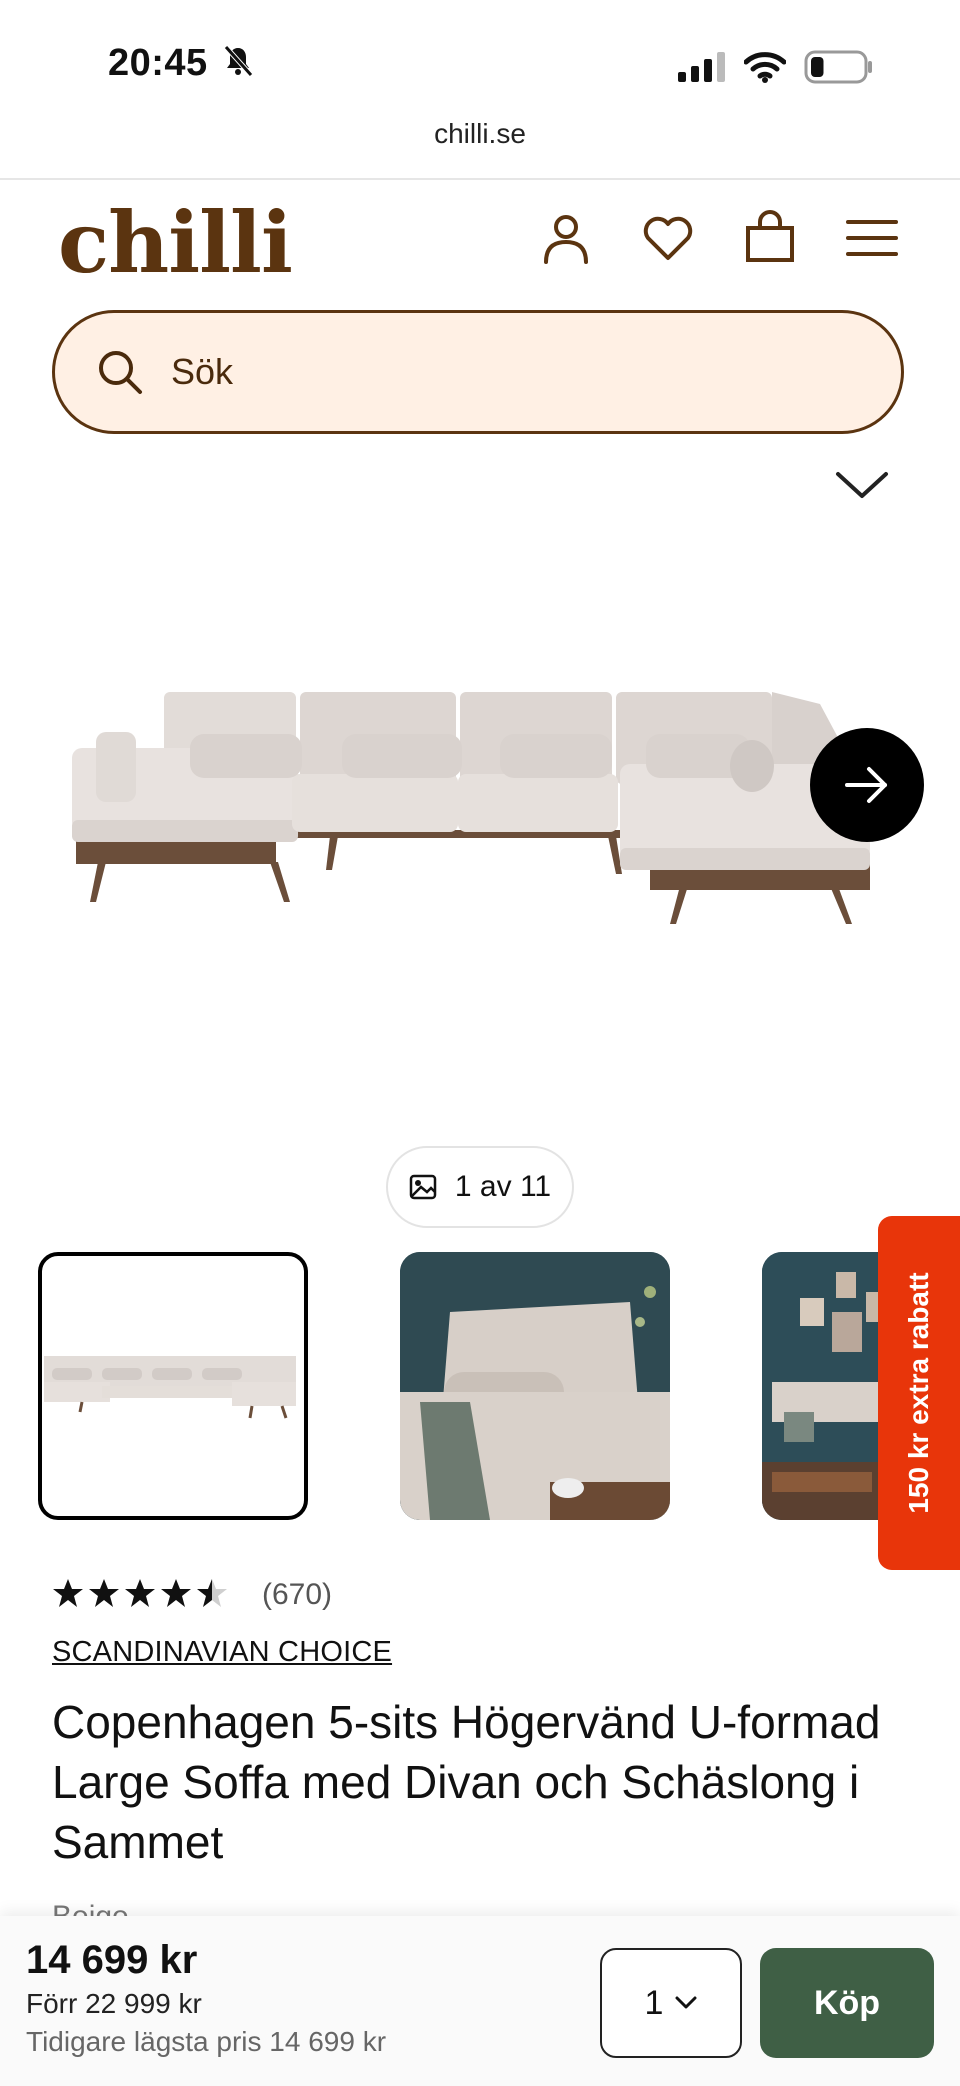 This screenshot has height=2086, width=960. I want to click on promo-tab: 150 kr extra rabatt, so click(919, 1393).